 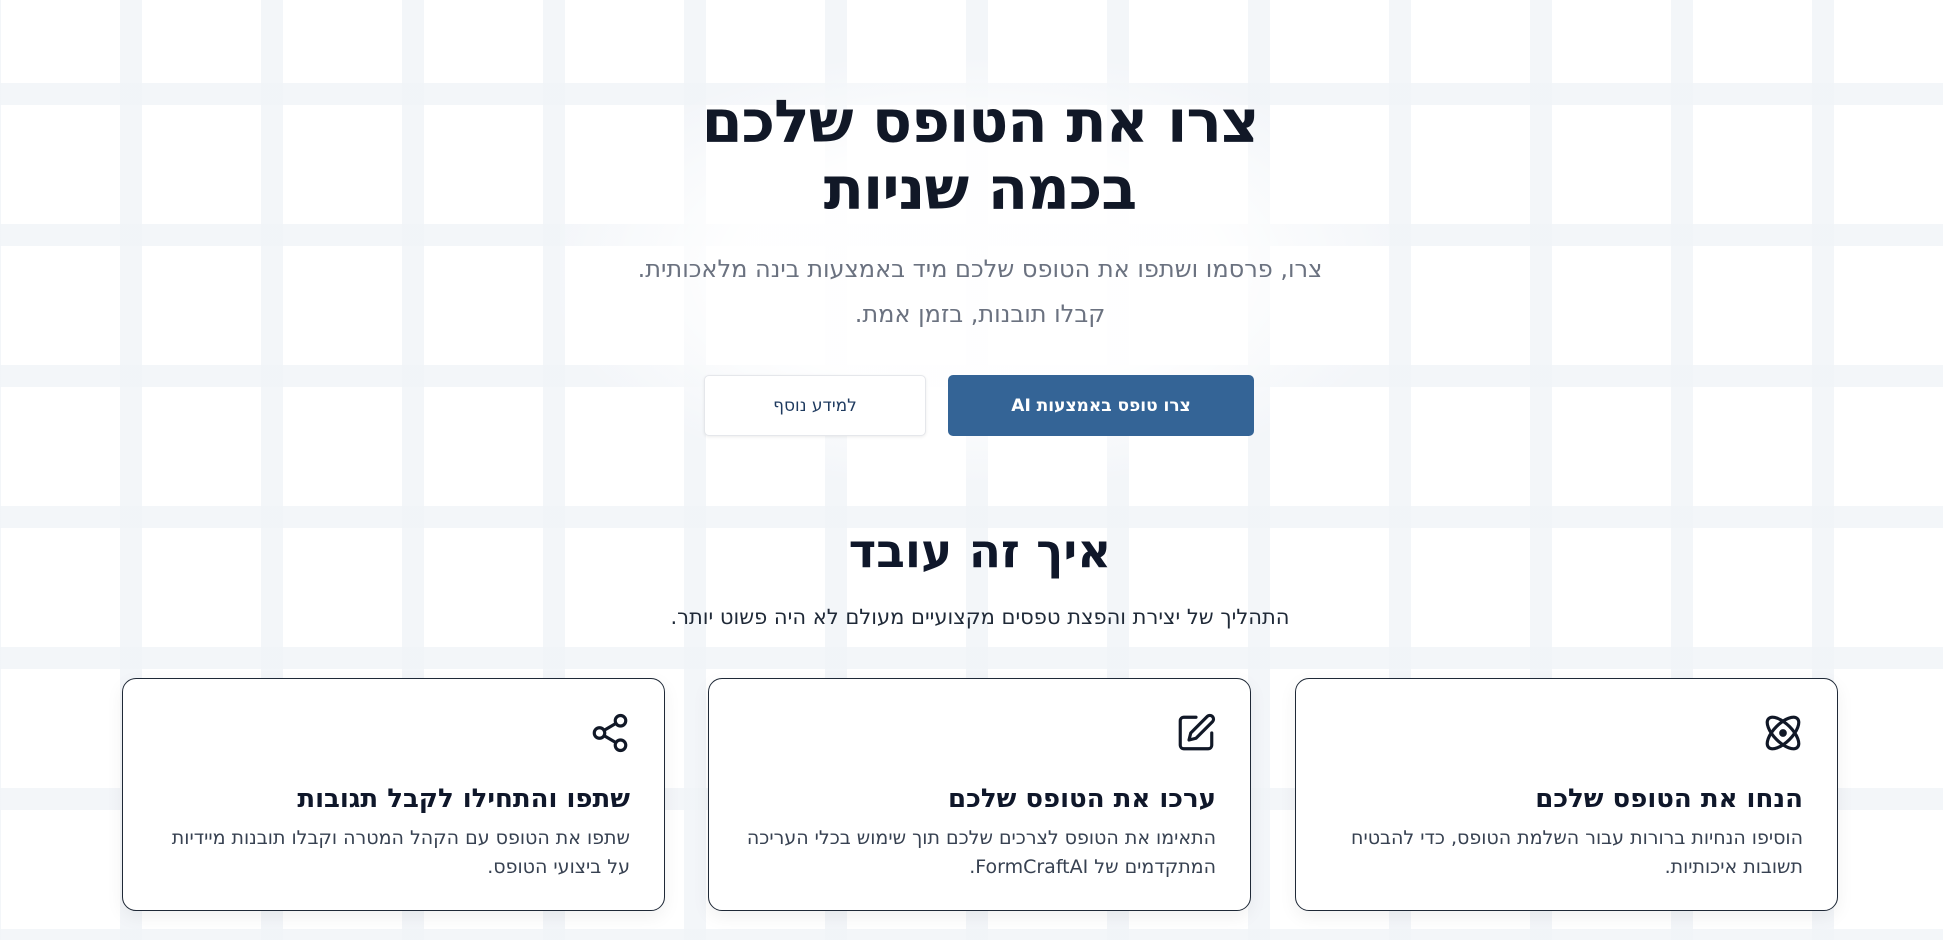 What do you see at coordinates (1196, 733) in the screenshot?
I see `edit-icon` at bounding box center [1196, 733].